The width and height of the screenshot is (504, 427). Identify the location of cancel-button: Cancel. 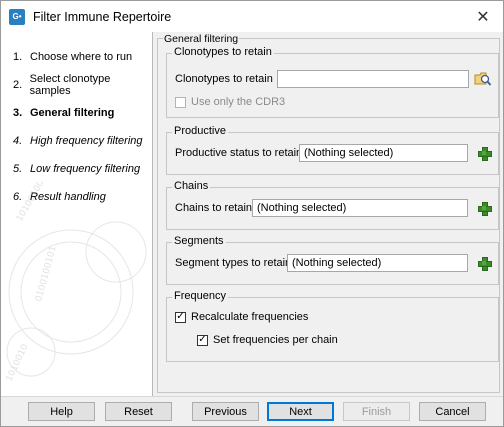
(452, 411).